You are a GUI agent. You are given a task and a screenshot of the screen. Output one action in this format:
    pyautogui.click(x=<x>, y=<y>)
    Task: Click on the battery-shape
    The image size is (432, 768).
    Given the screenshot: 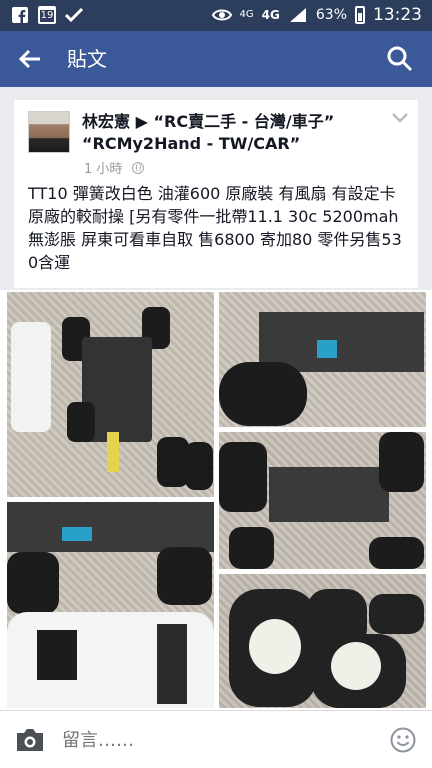 What is the action you would take?
    pyautogui.click(x=113, y=452)
    